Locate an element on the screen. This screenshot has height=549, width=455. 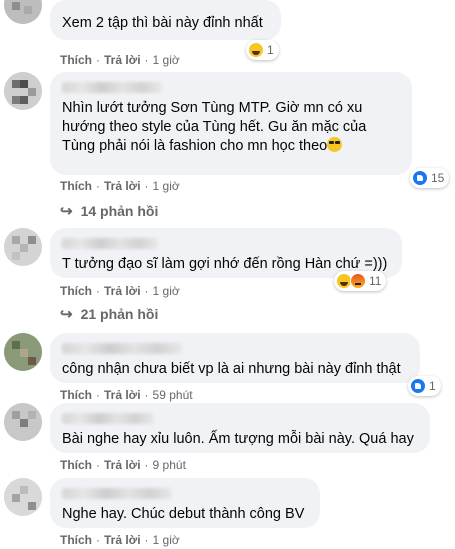
timestamp: 9 phút is located at coordinates (169, 465).